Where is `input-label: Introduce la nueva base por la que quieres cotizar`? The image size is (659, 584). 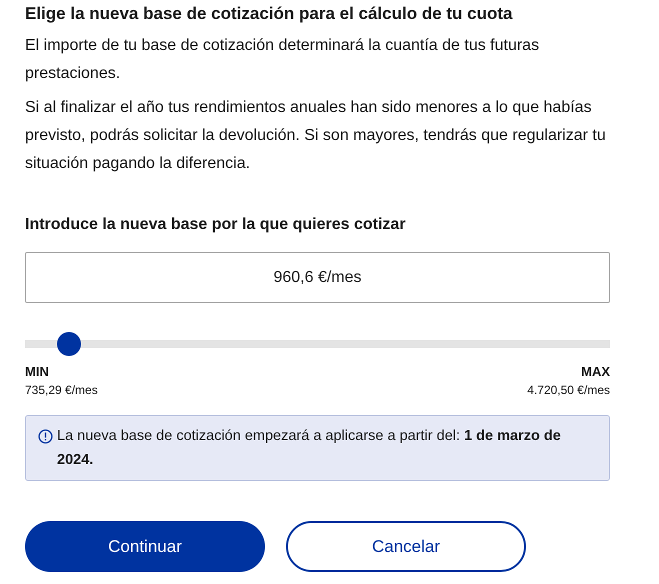 input-label: Introduce la nueva base por la que quieres cotizar is located at coordinates (216, 225).